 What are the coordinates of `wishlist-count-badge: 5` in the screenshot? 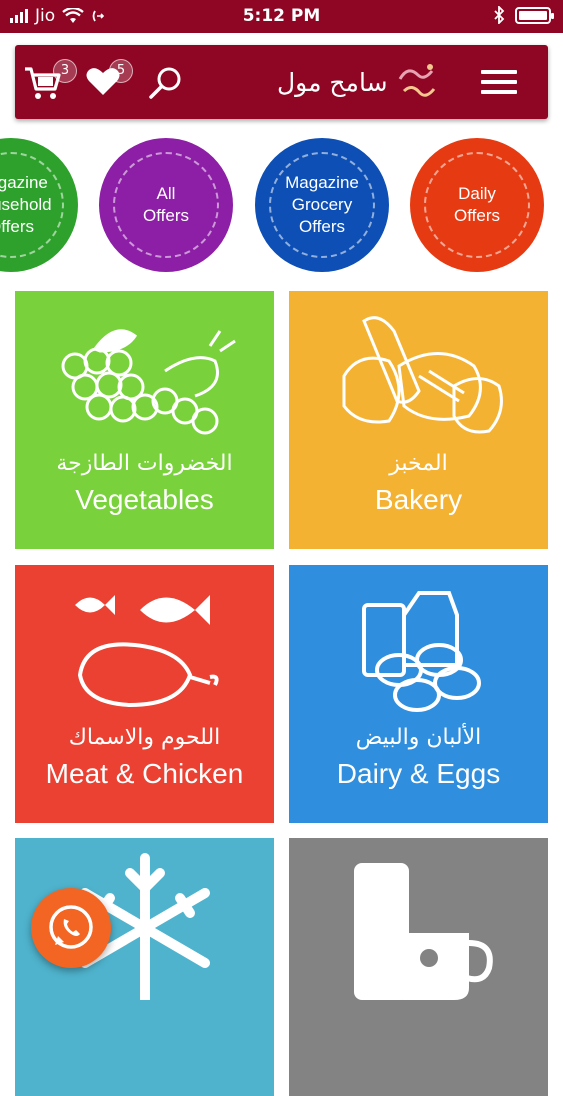 It's located at (121, 71).